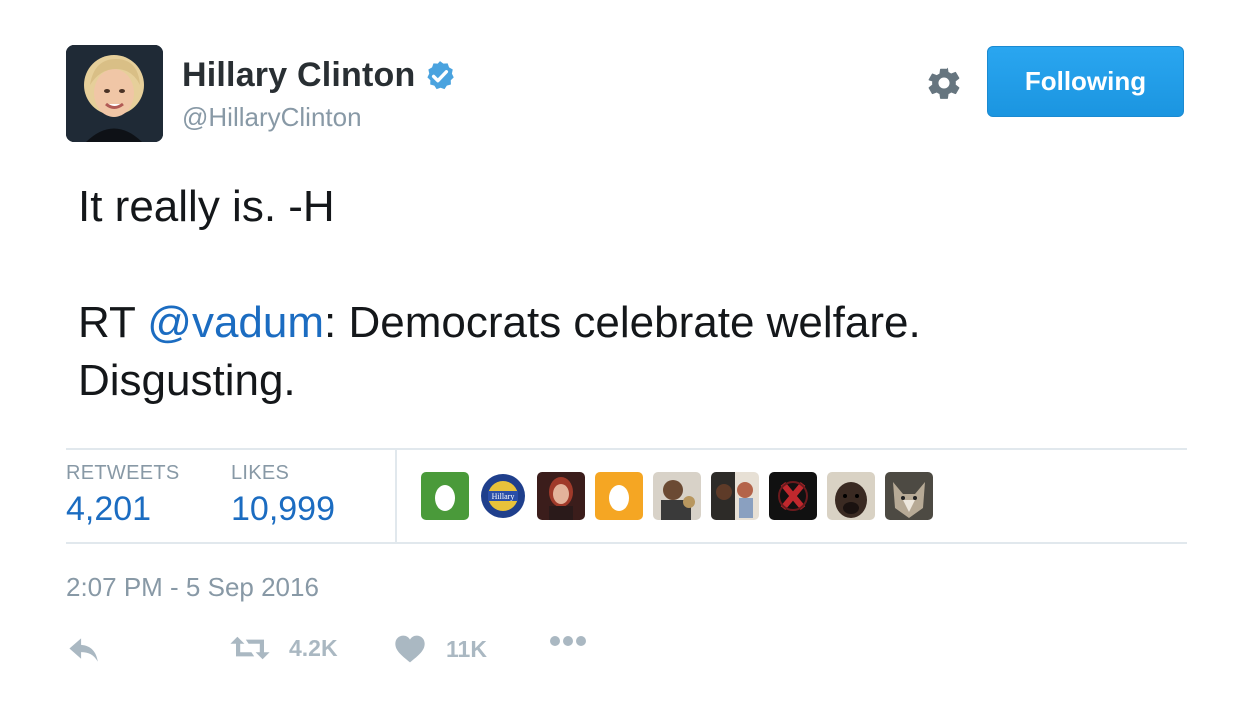 This screenshot has width=1253, height=722. Describe the element at coordinates (793, 496) in the screenshot. I see `liker-avatar-red-x-logo` at that location.